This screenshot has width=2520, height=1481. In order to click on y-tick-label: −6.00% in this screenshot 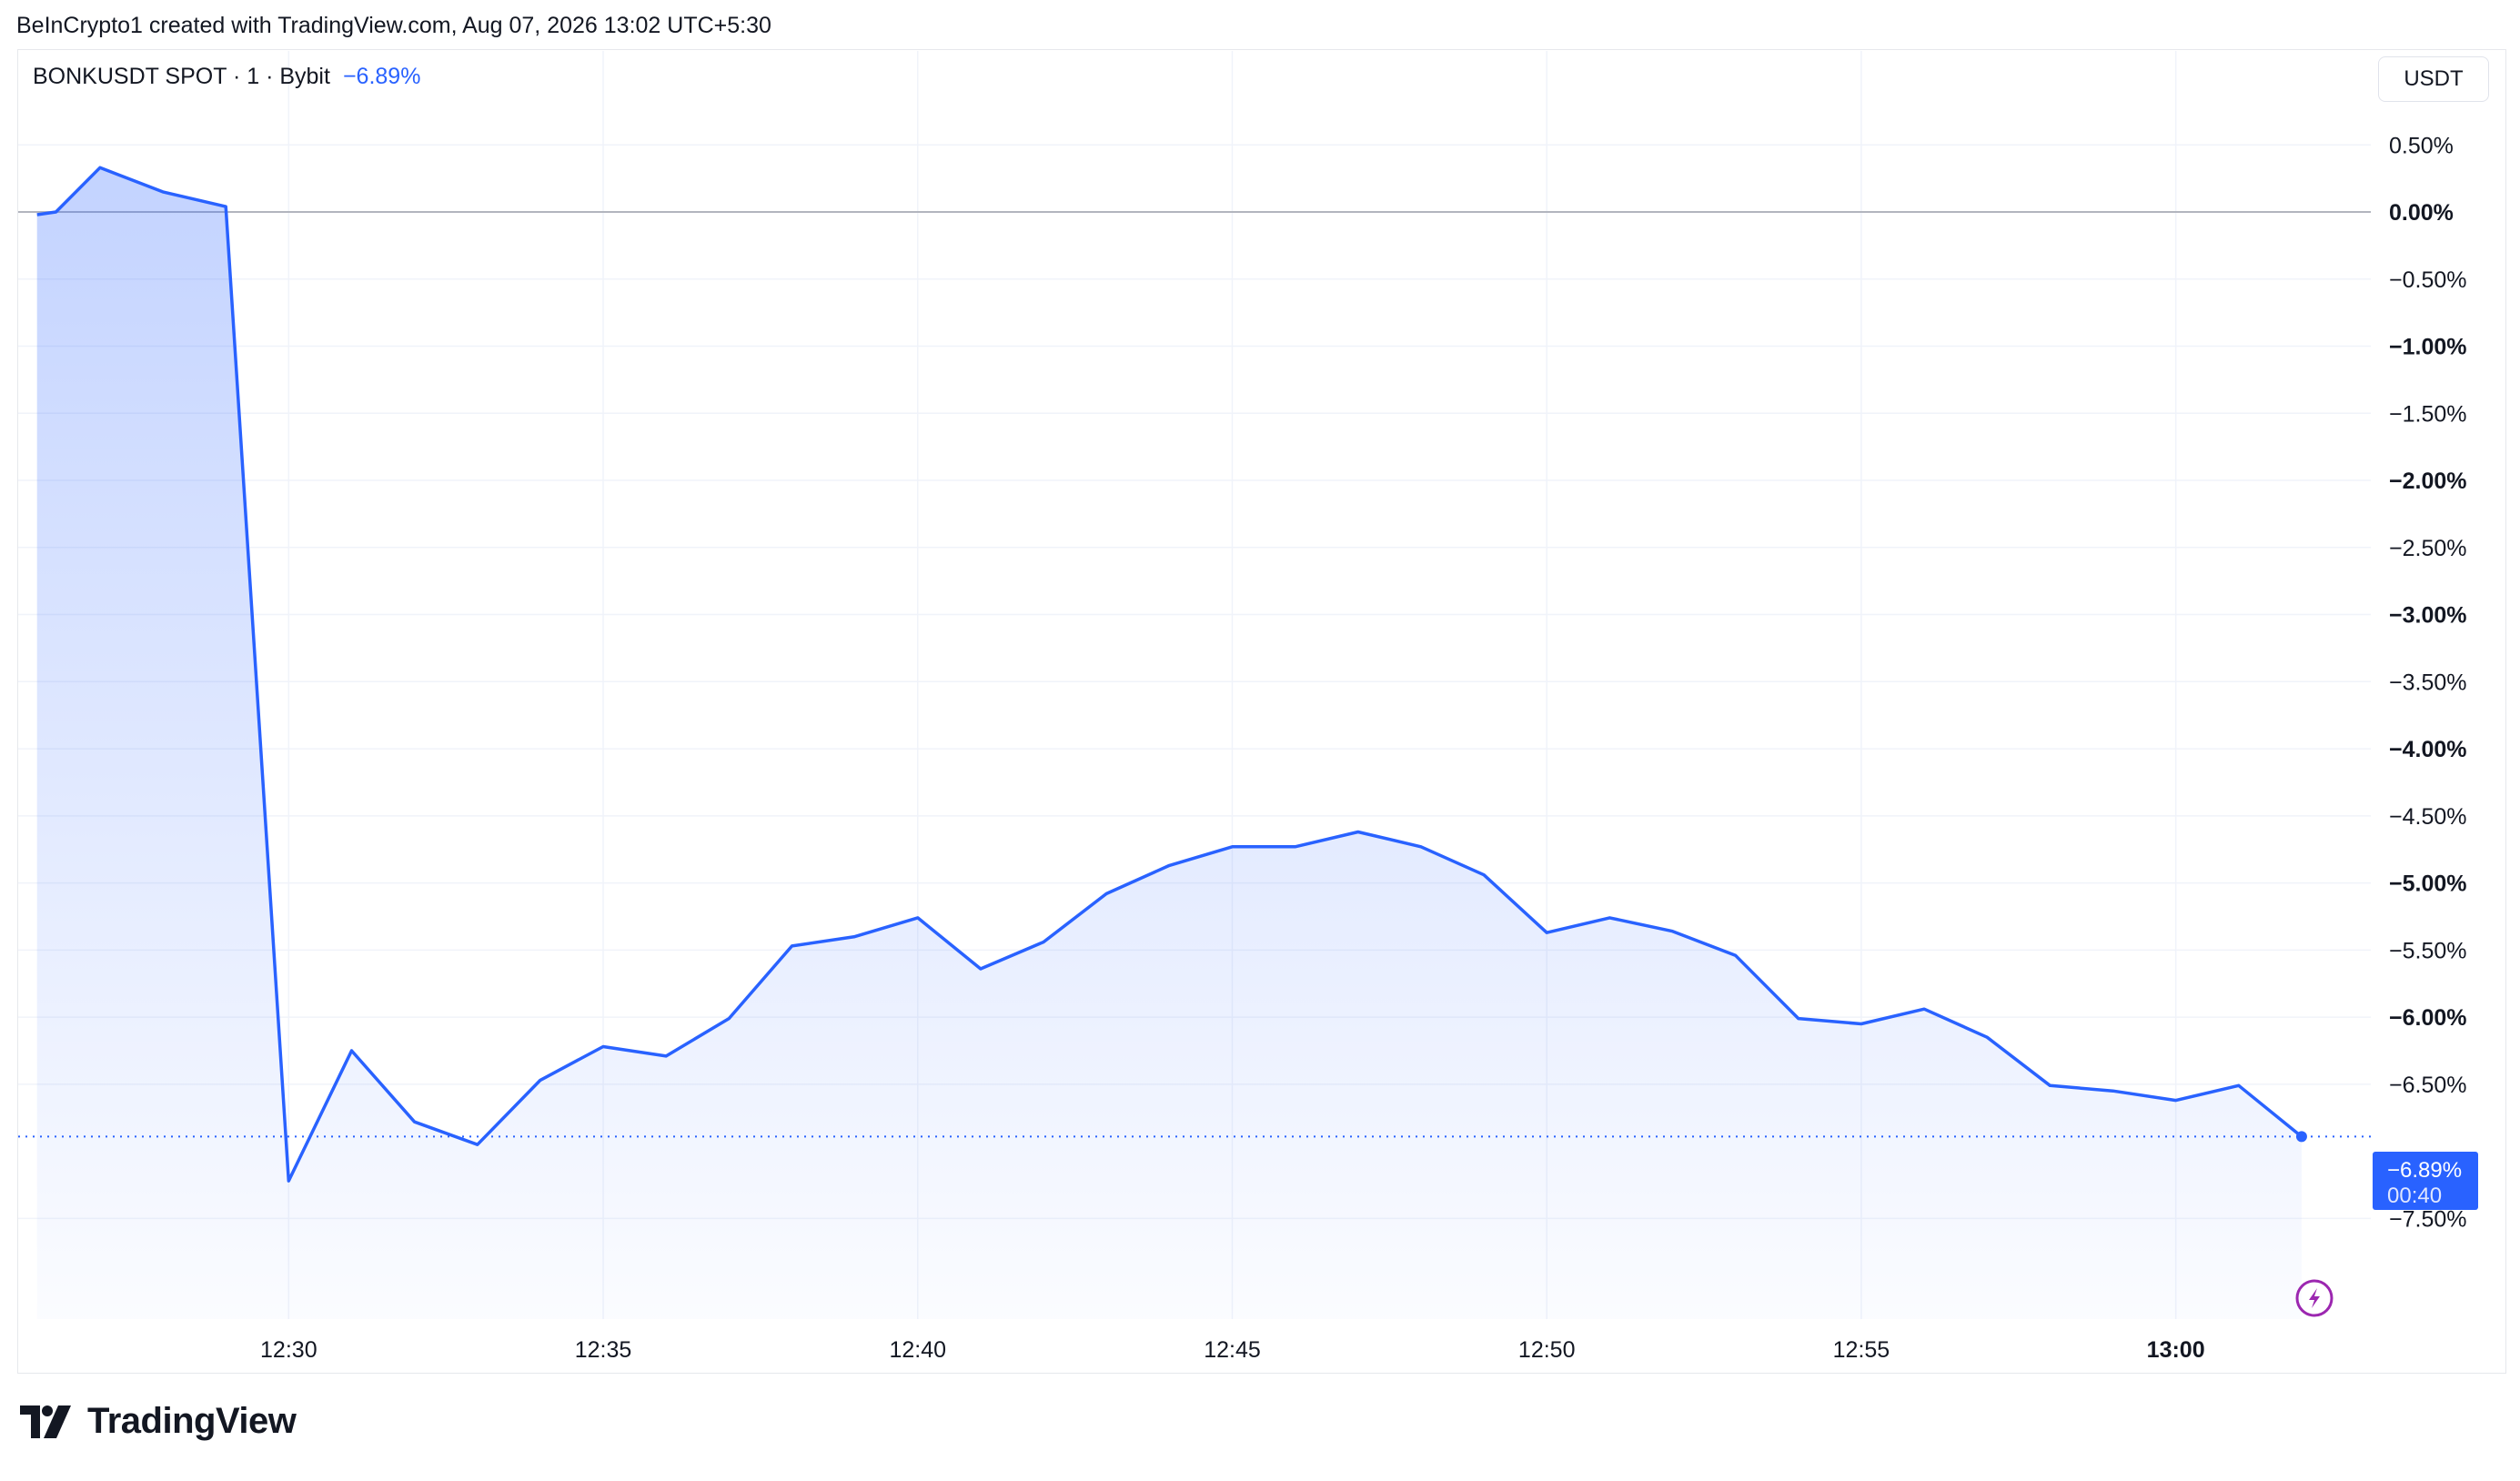, I will do `click(2428, 1018)`.